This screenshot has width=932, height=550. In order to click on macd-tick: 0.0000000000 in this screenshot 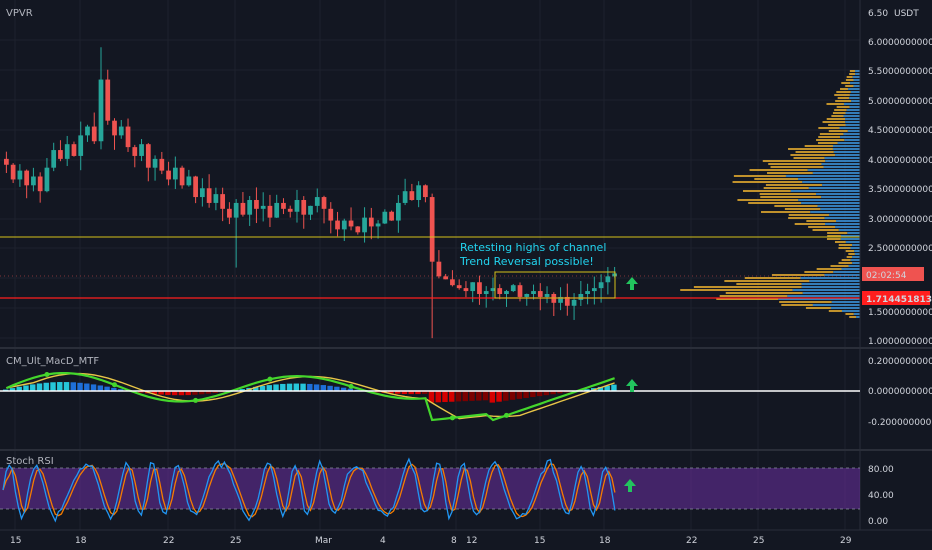, I will do `click(900, 392)`.